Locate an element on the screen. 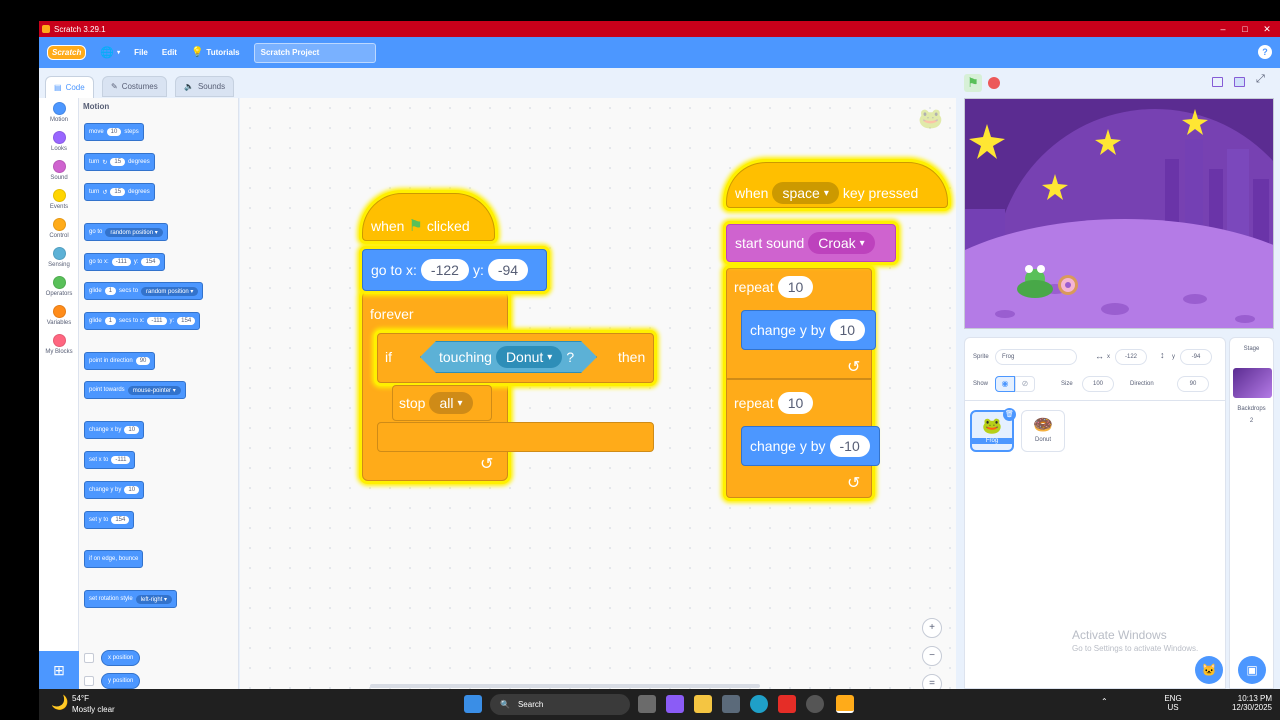 The height and width of the screenshot is (720, 1280). show-visible-eye-icon: ◉ is located at coordinates (1005, 384).